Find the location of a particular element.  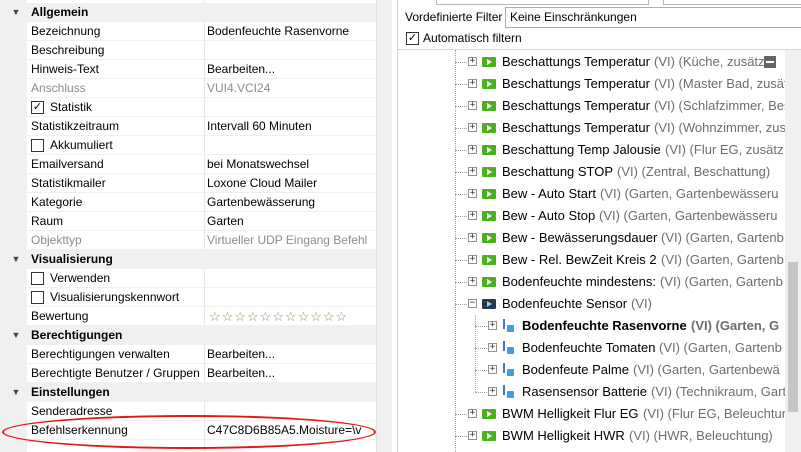

search-input is located at coordinates (542, 2).